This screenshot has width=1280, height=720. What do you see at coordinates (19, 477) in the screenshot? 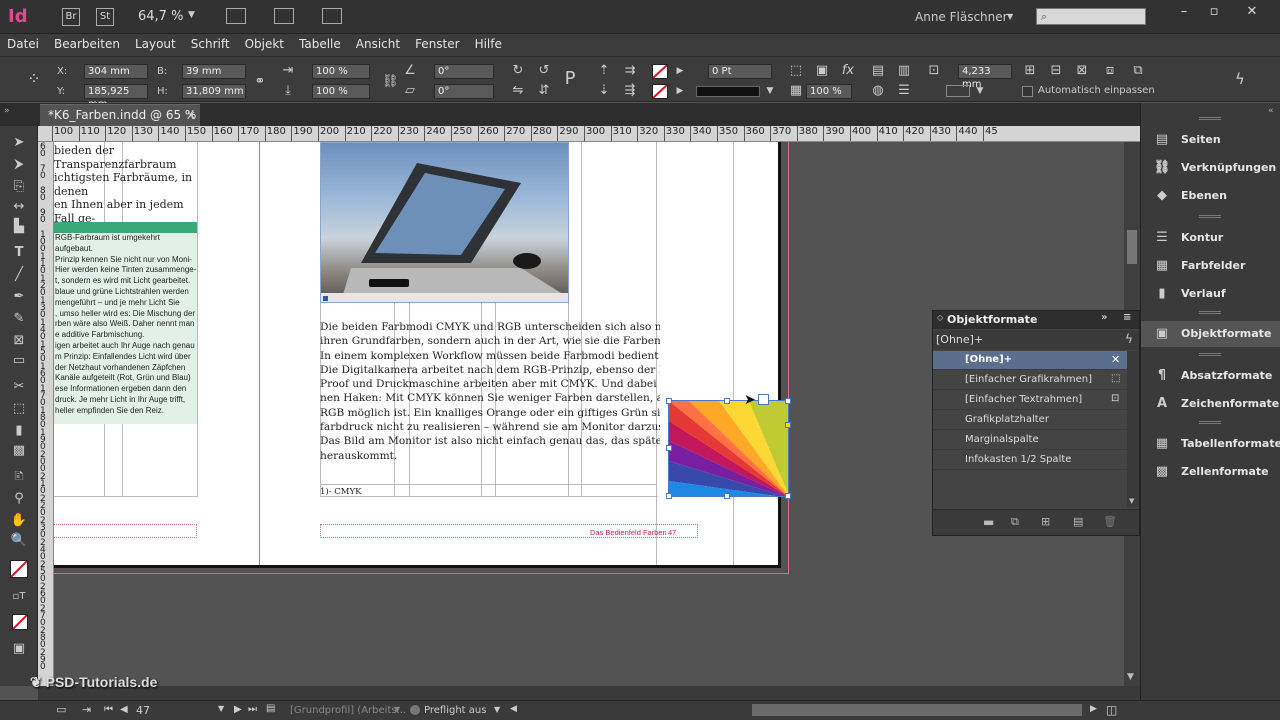
I see `note-tool-icon: 🗈` at bounding box center [19, 477].